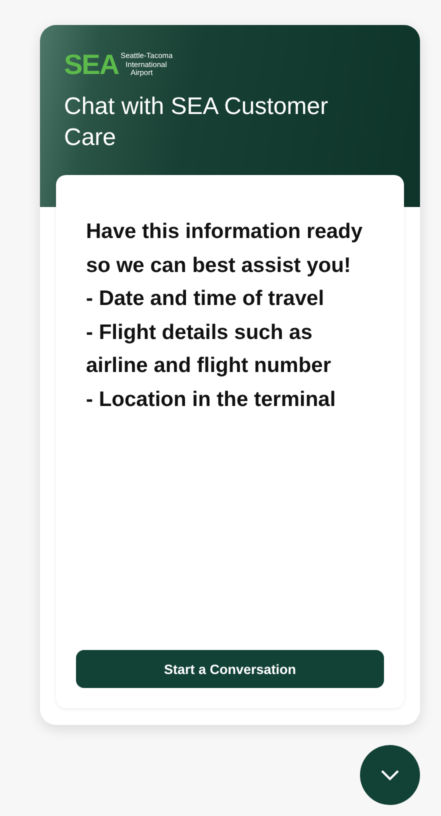 The width and height of the screenshot is (441, 816). Describe the element at coordinates (225, 248) in the screenshot. I see `message-heading: Have this information ready so we can best assist you!` at that location.